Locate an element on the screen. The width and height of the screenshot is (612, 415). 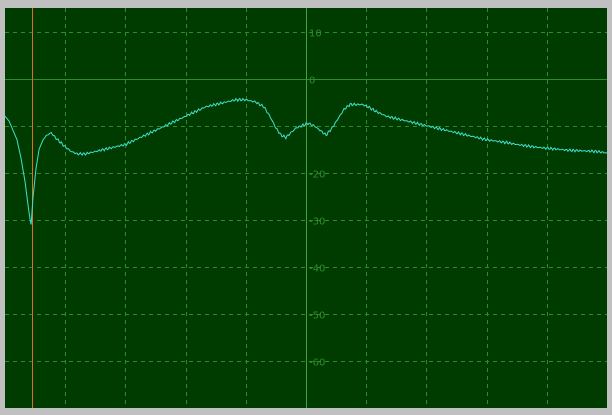
y-tick-label: 10 is located at coordinates (315, 34).